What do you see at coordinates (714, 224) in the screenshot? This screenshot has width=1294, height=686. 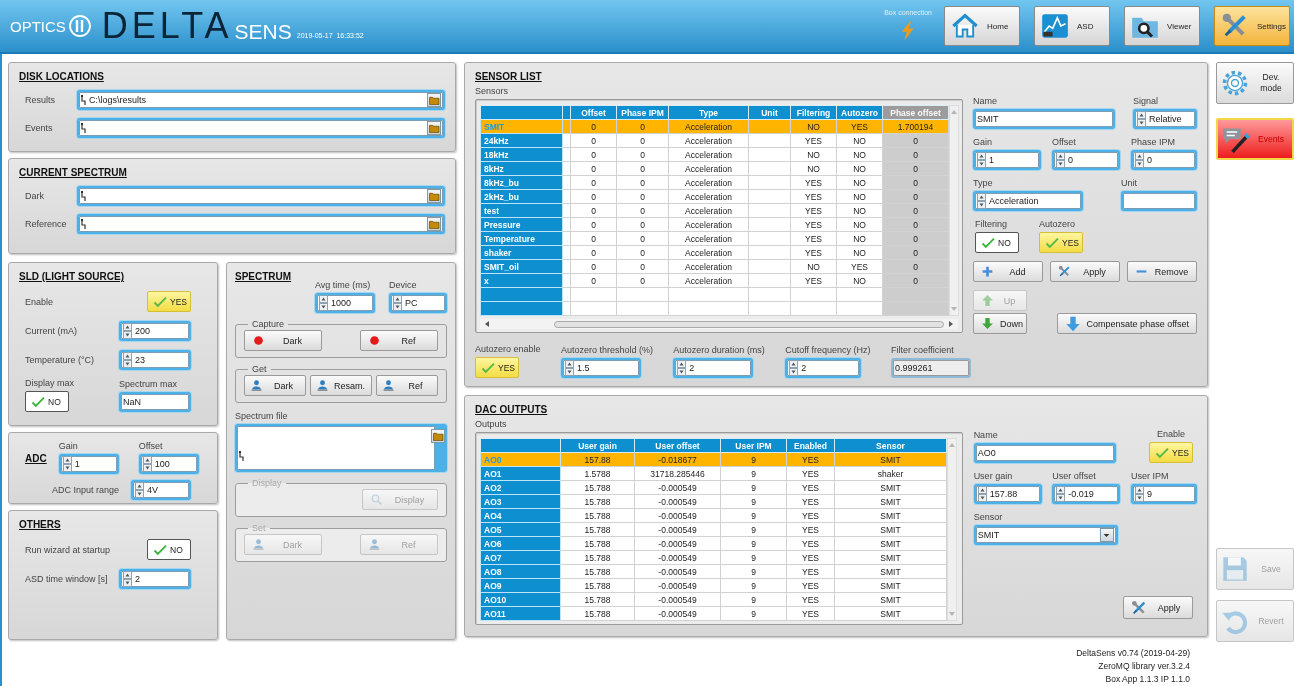 I see `table-row: Pressure 0 0 Acceleration YES NO 0` at bounding box center [714, 224].